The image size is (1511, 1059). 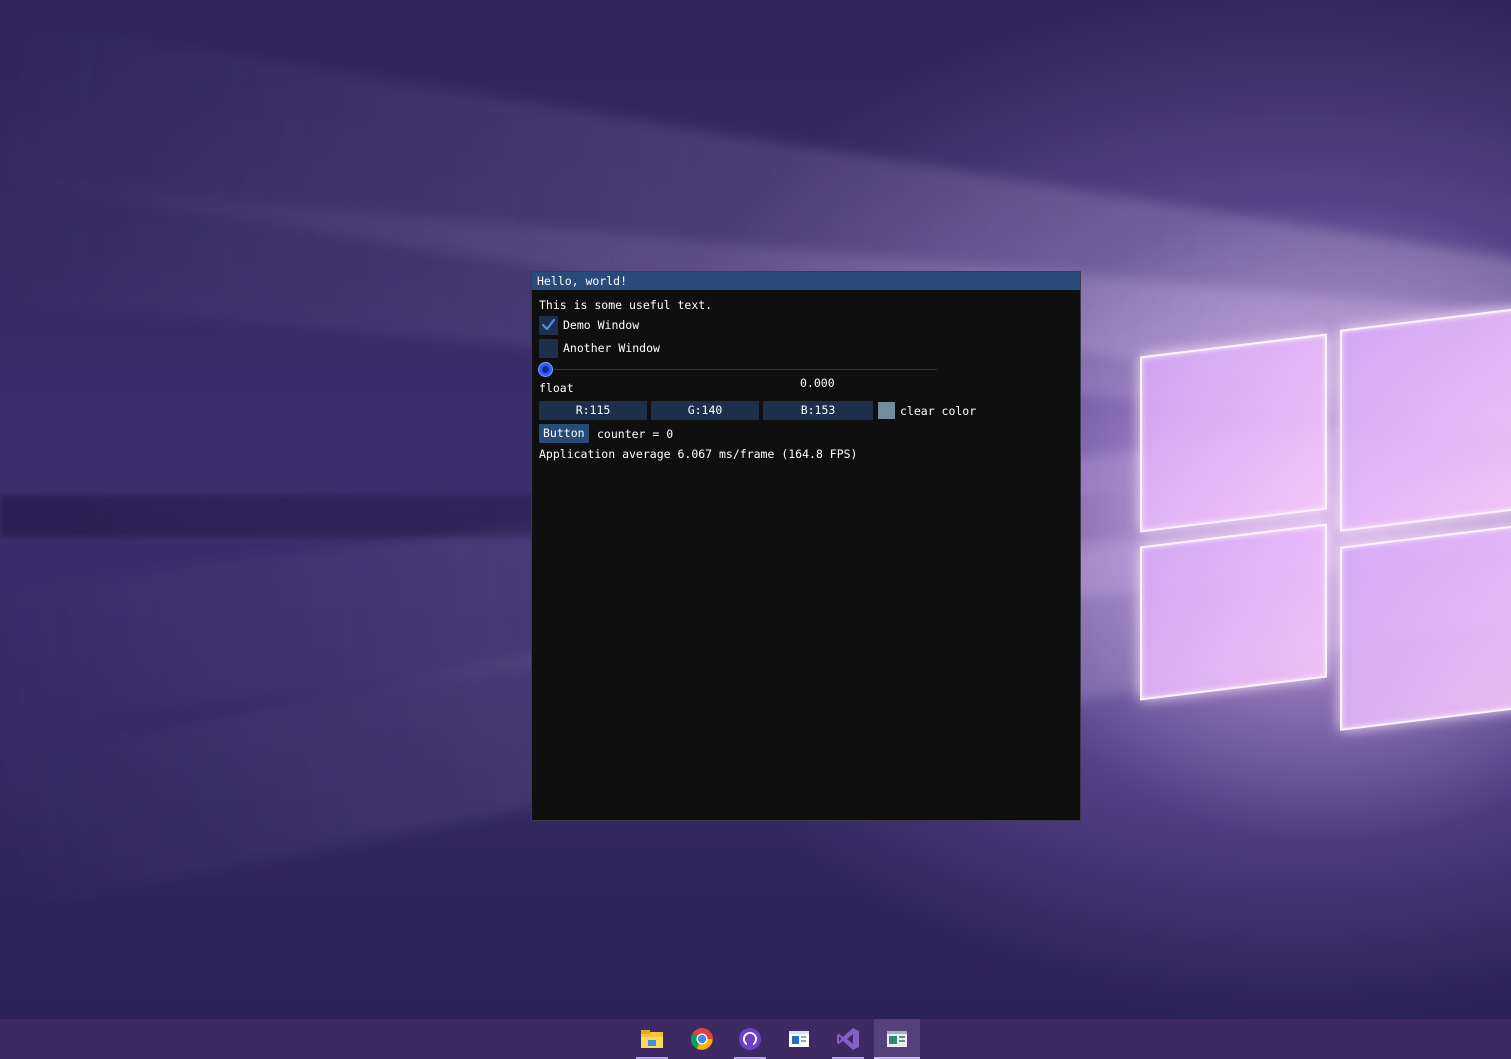 I want to click on taskbar-file-explorer, so click(x=652, y=1039).